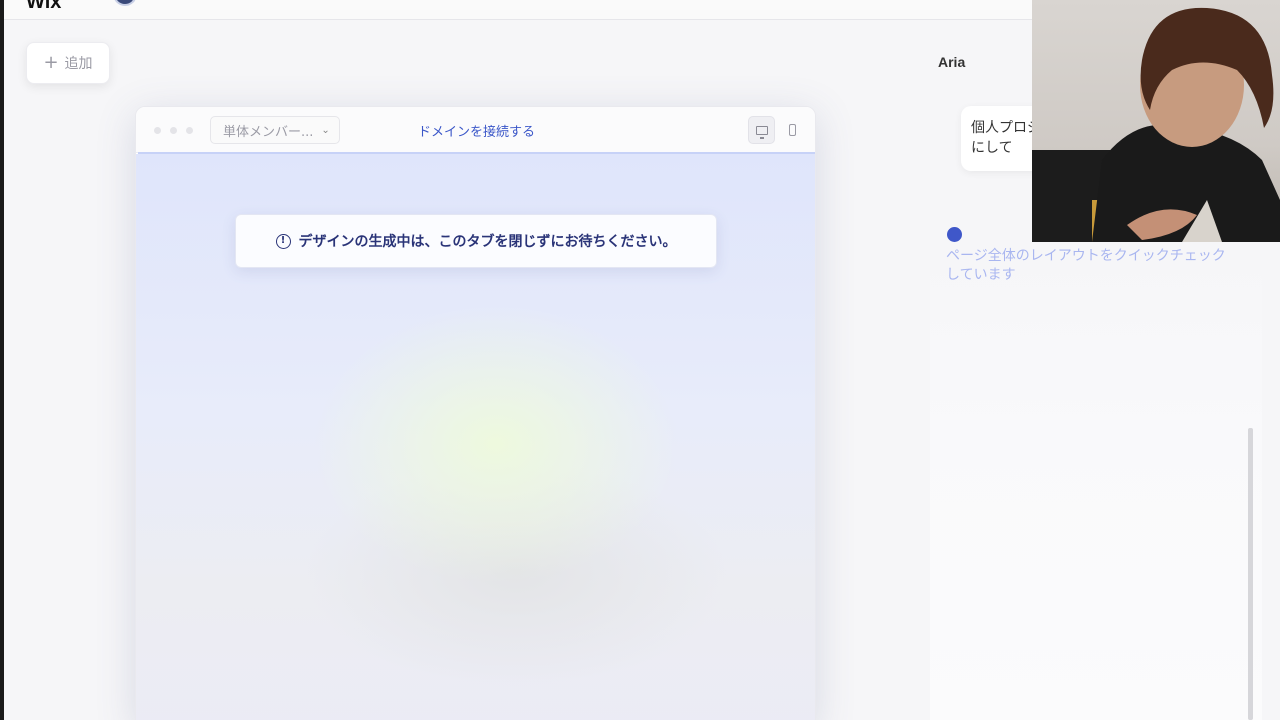 This screenshot has height=720, width=1280. What do you see at coordinates (51, 62) in the screenshot?
I see `plus-icon: +` at bounding box center [51, 62].